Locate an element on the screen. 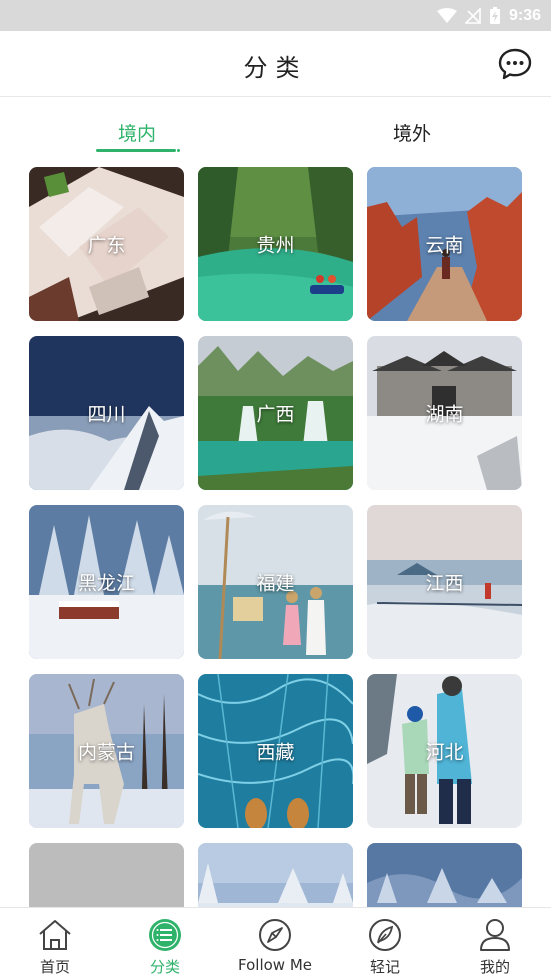 This screenshot has height=979, width=551. region-tile-placeholder is located at coordinates (106, 875).